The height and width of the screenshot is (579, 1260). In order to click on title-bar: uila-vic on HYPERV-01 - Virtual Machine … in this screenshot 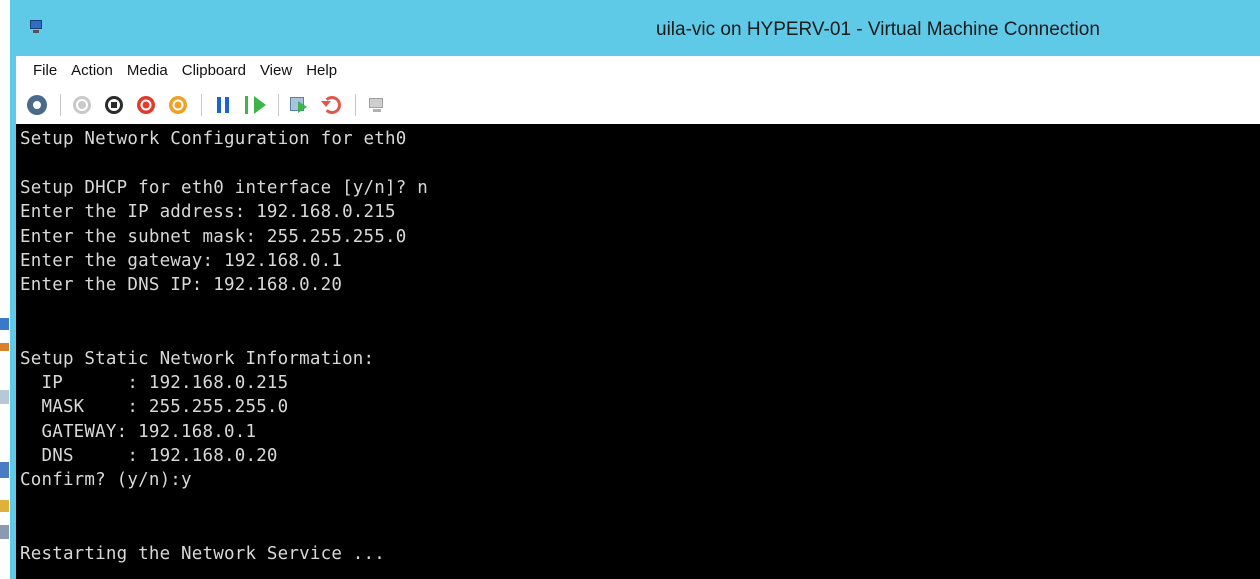, I will do `click(638, 28)`.